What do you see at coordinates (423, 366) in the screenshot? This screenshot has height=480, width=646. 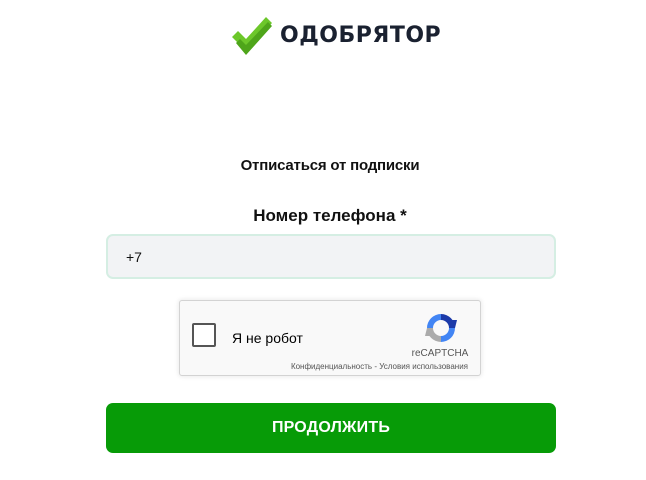 I see `terms-link: Условия использования` at bounding box center [423, 366].